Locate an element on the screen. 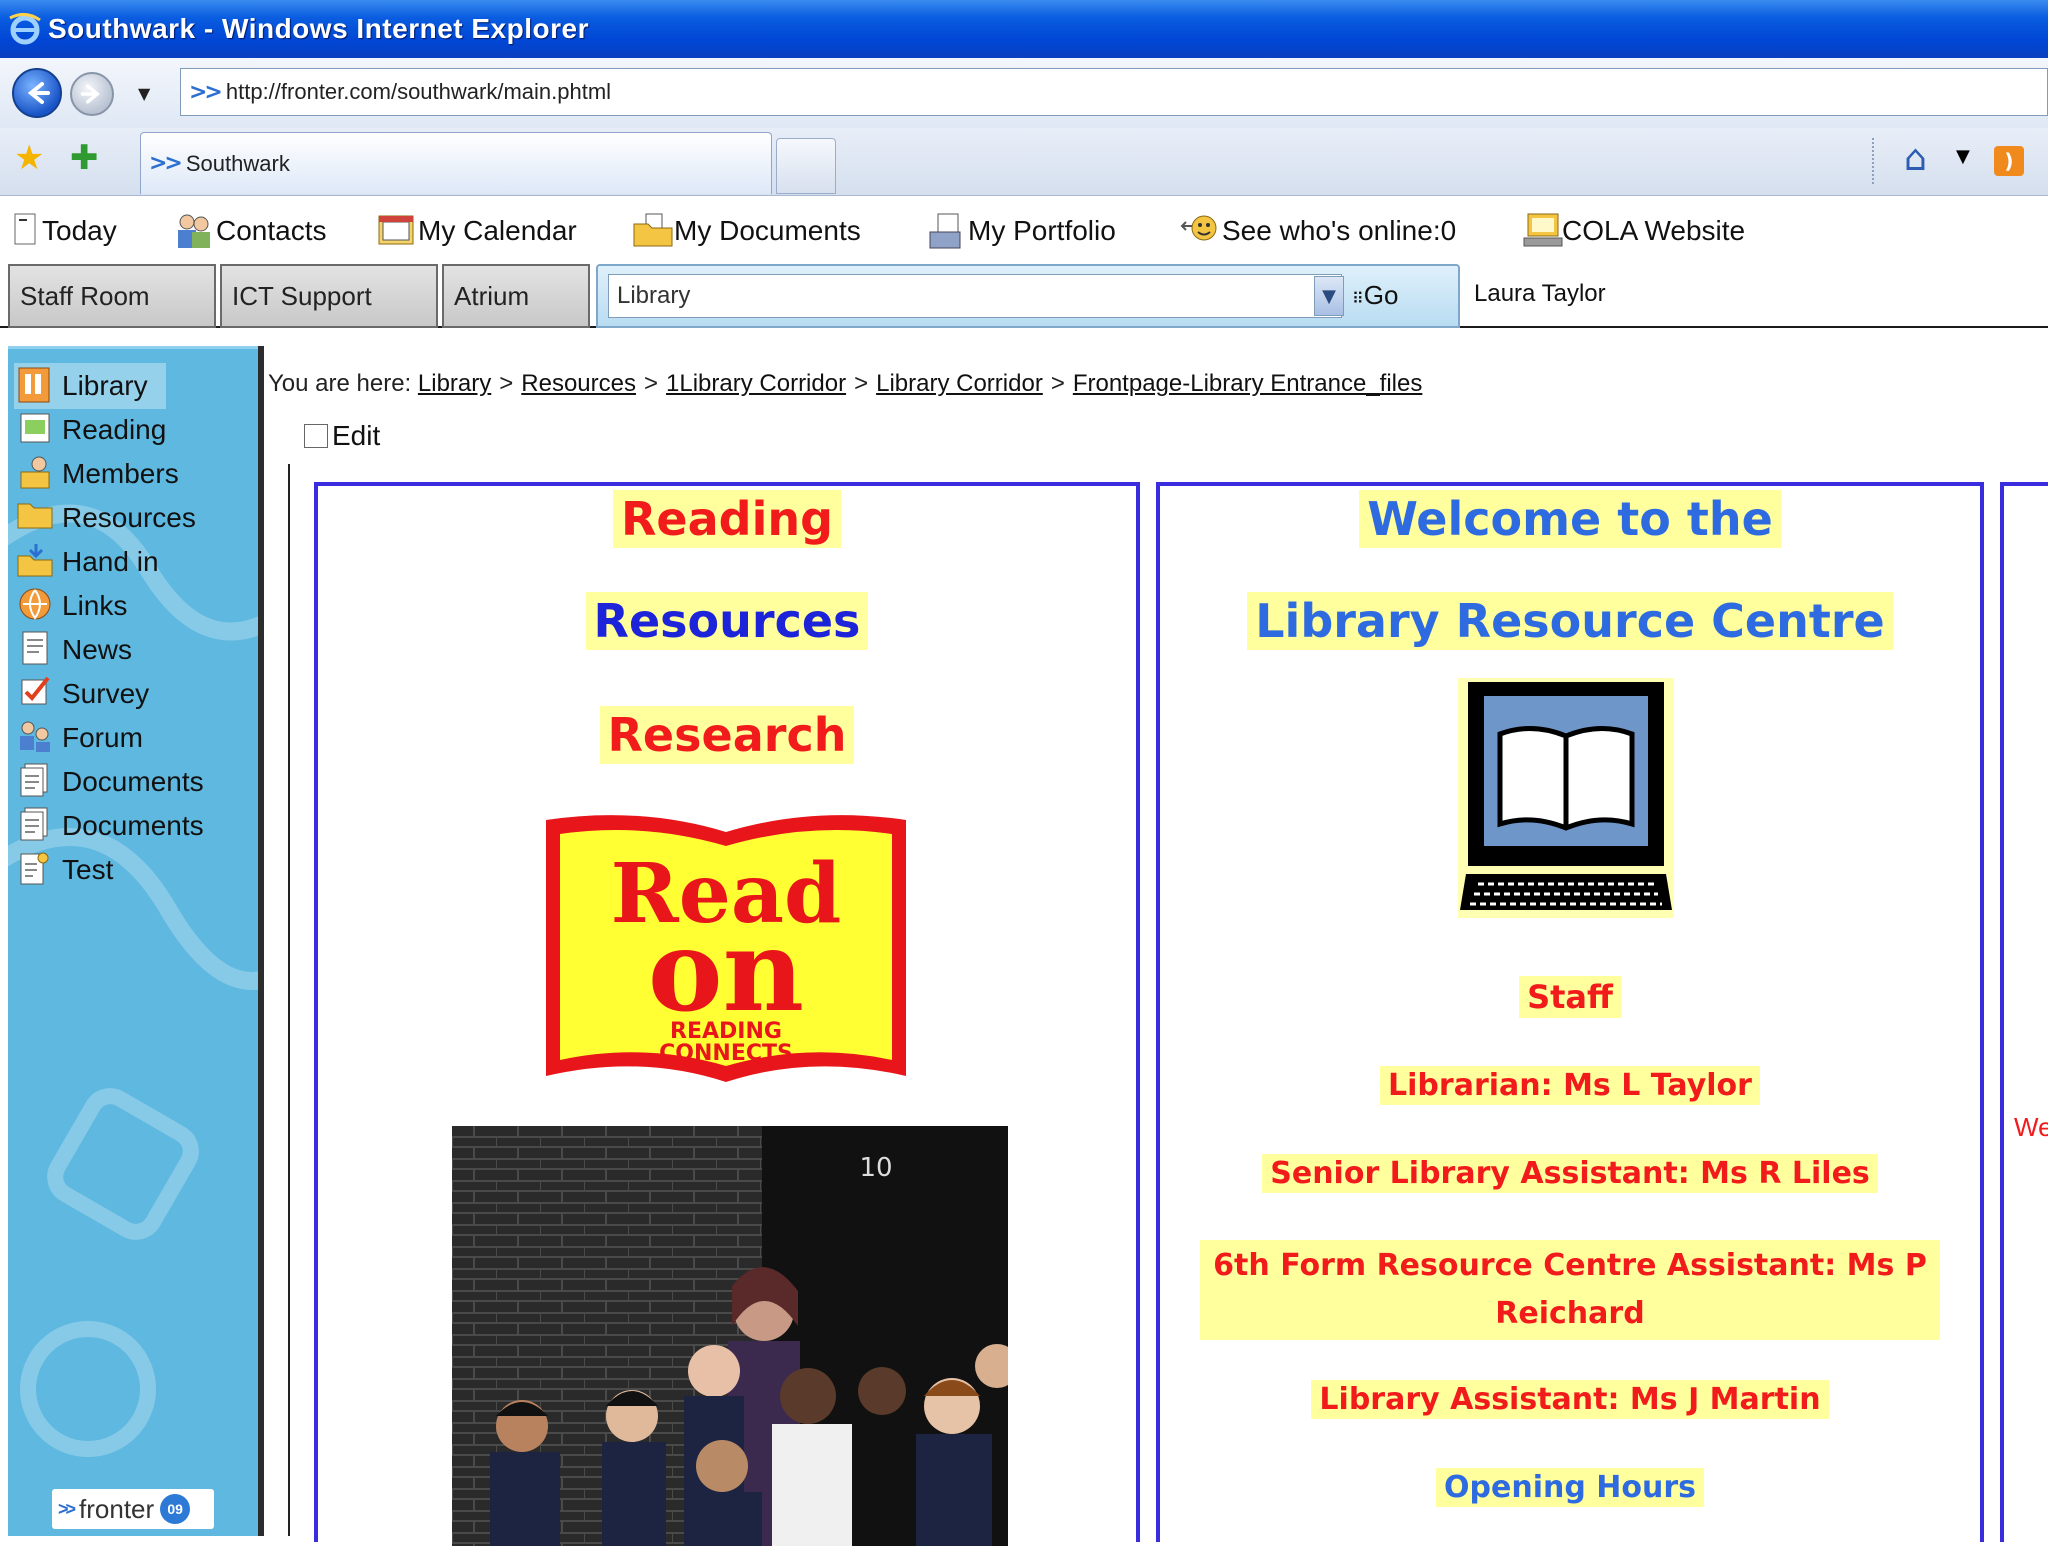 This screenshot has width=2048, height=1546. sidebar-item-documents-2: Documents is located at coordinates (134, 826).